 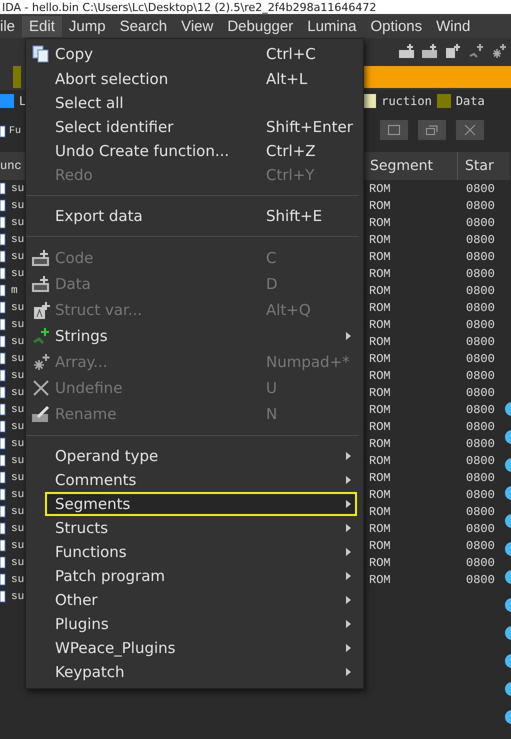 I want to click on menu-item: Jump, so click(x=87, y=26).